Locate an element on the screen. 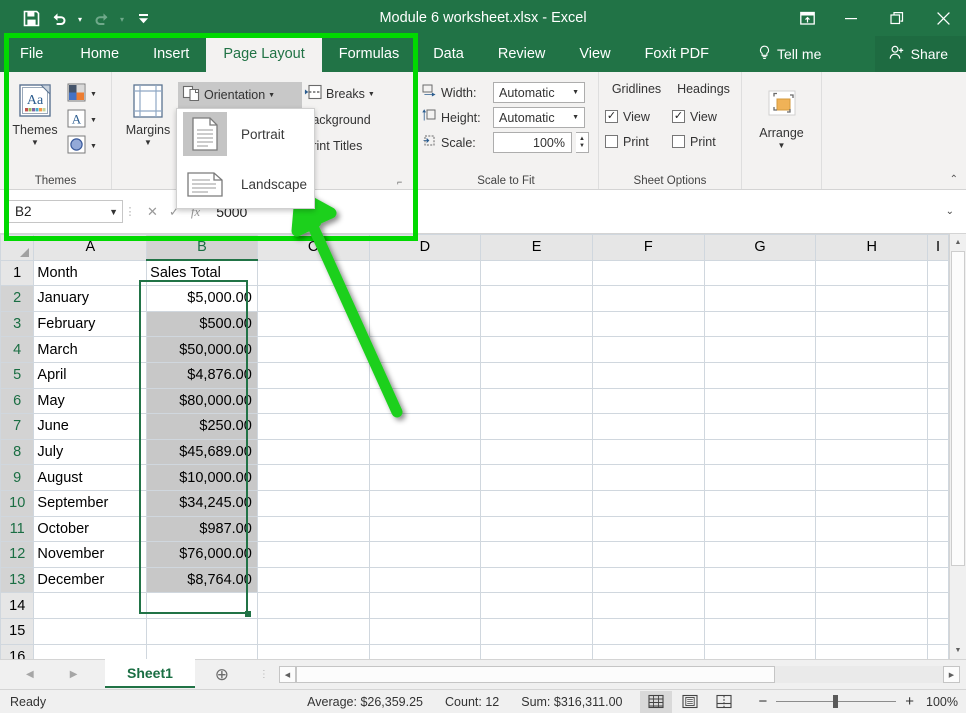 The image size is (966, 722). cell-h6 is located at coordinates (872, 401).